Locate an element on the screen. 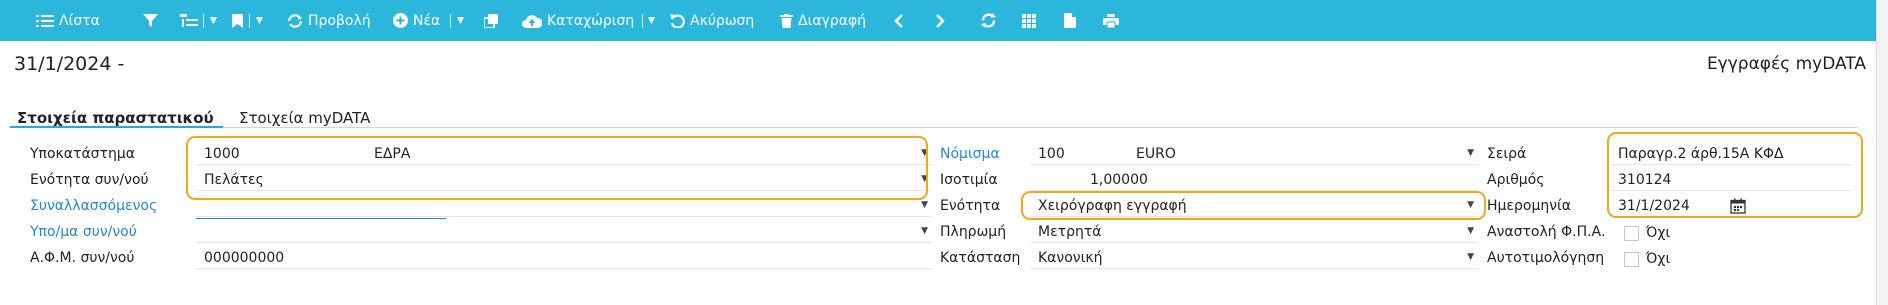  refresh-button is located at coordinates (988, 20).